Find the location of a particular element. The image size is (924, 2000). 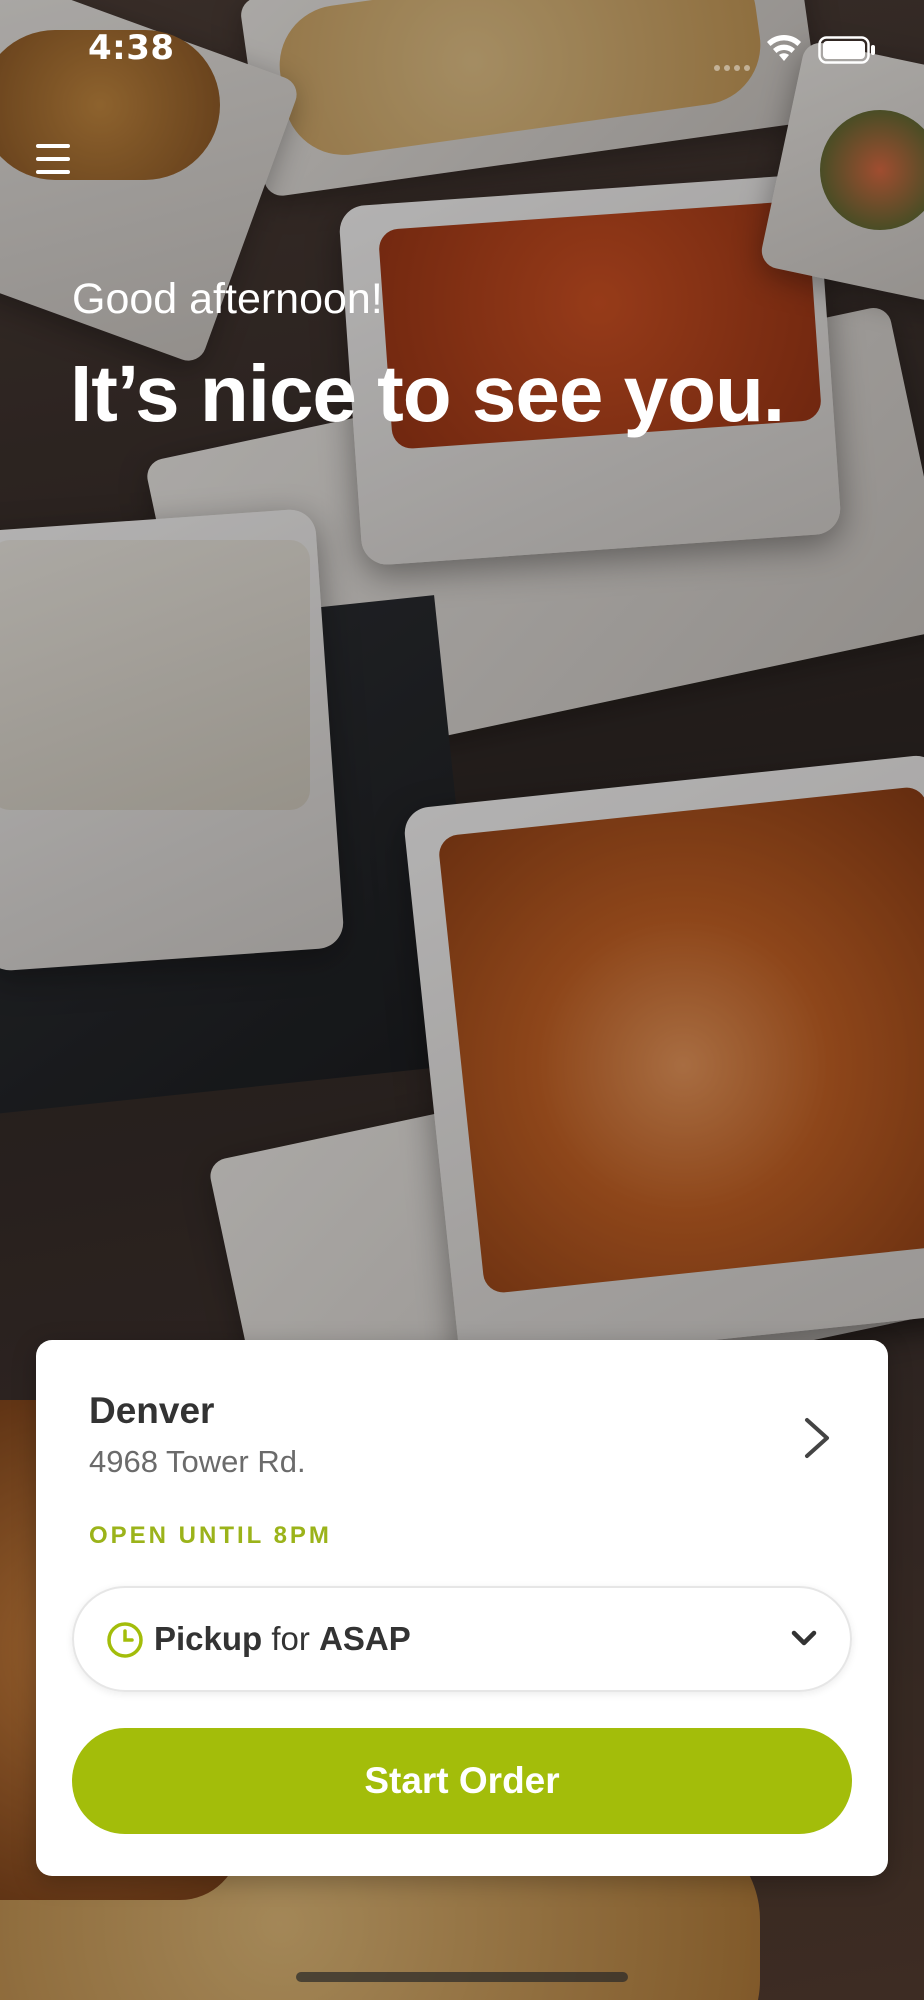

order-mode-dropdown: Pickup for ASAP is located at coordinates (462, 1639).